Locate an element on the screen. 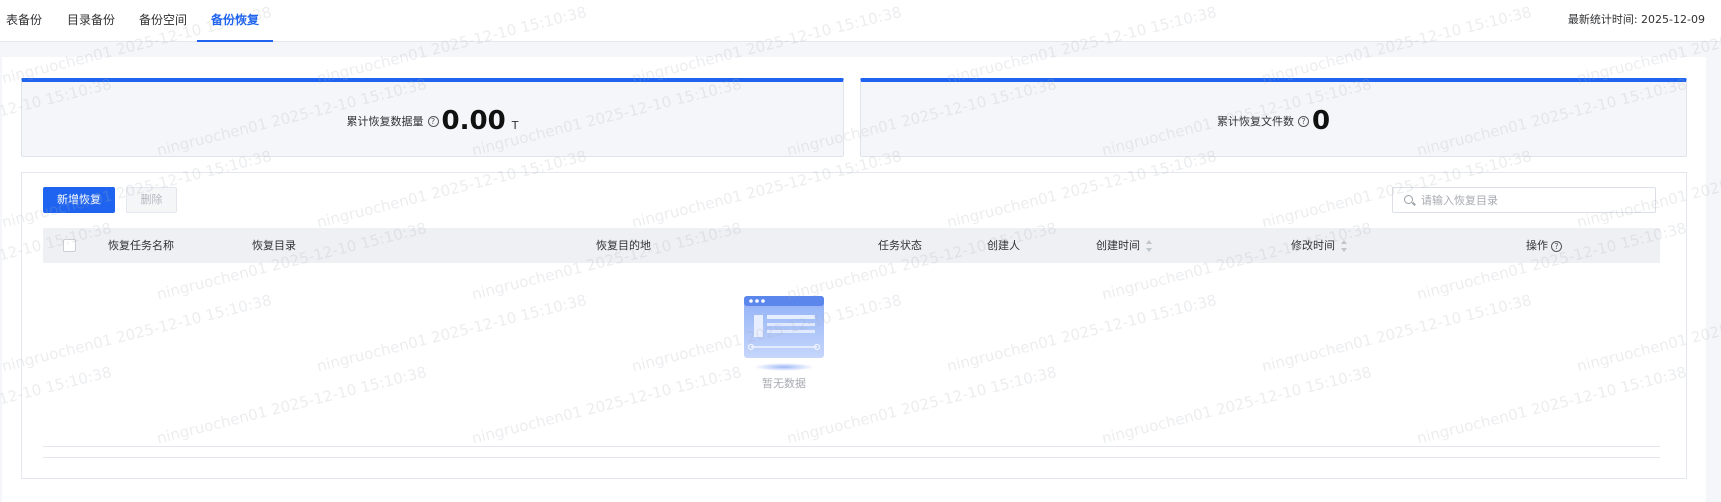 Image resolution: width=1721 pixels, height=502 pixels. col-destination: 恢复目的地 is located at coordinates (623, 245).